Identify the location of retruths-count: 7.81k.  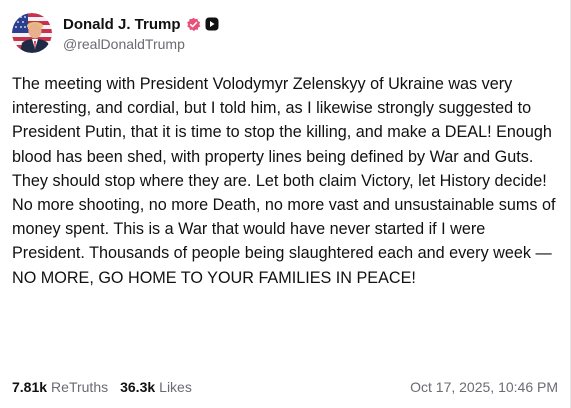
(30, 387).